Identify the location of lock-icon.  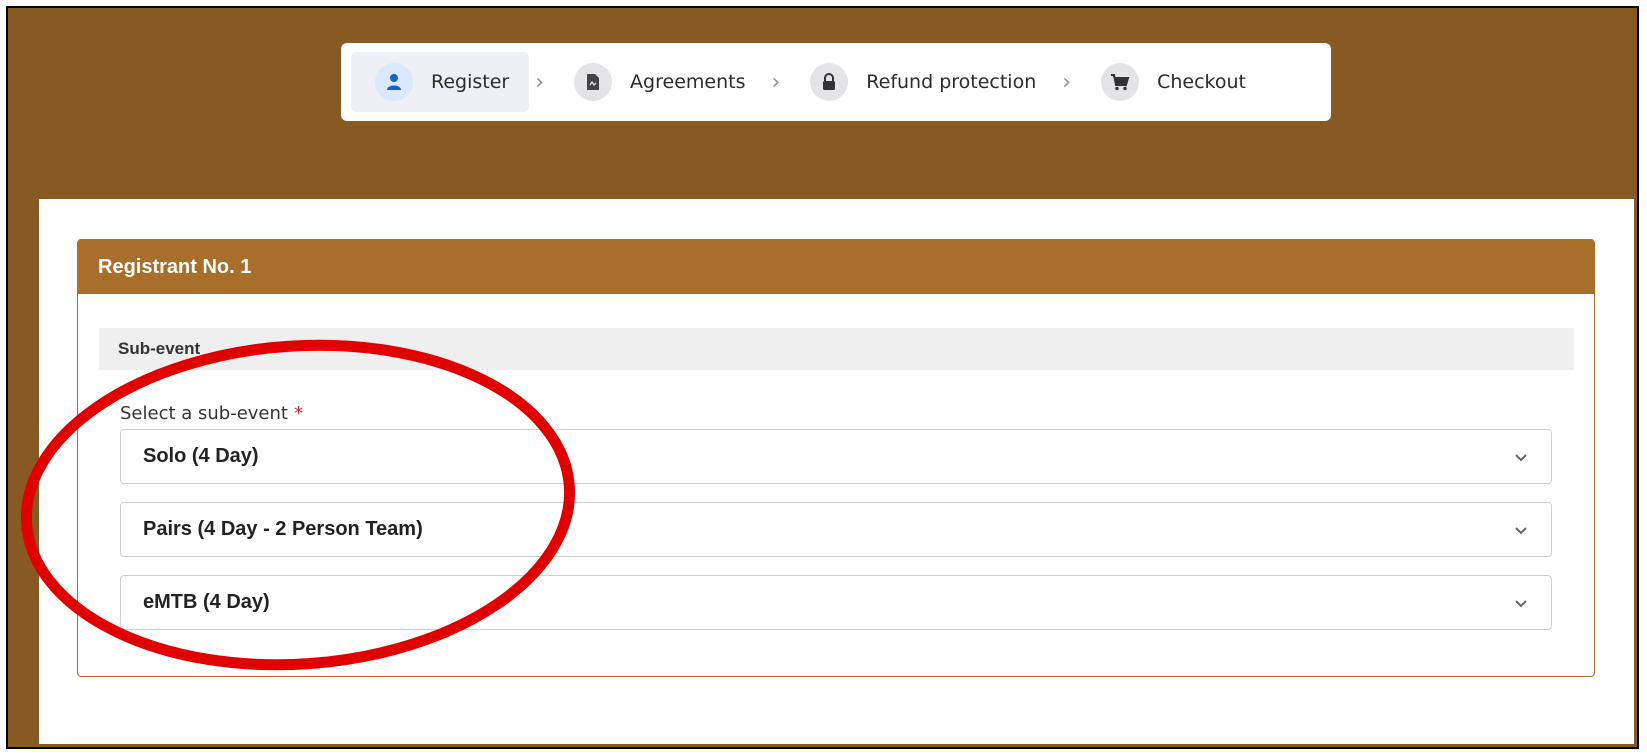
(829, 82).